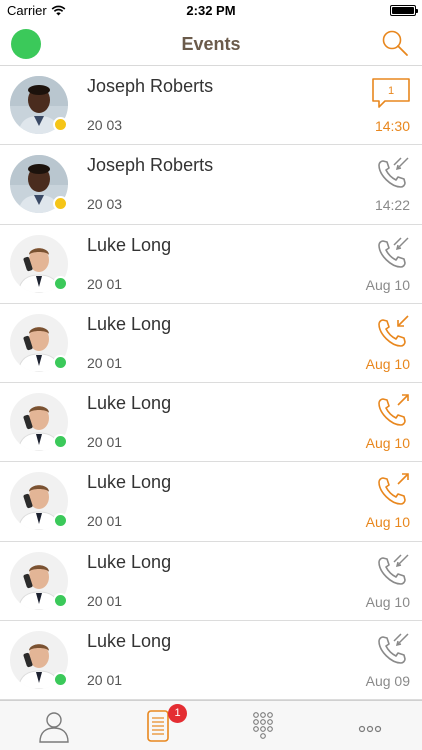  What do you see at coordinates (211, 185) in the screenshot?
I see `event-row: Joseph Roberts 20 03 14:22` at bounding box center [211, 185].